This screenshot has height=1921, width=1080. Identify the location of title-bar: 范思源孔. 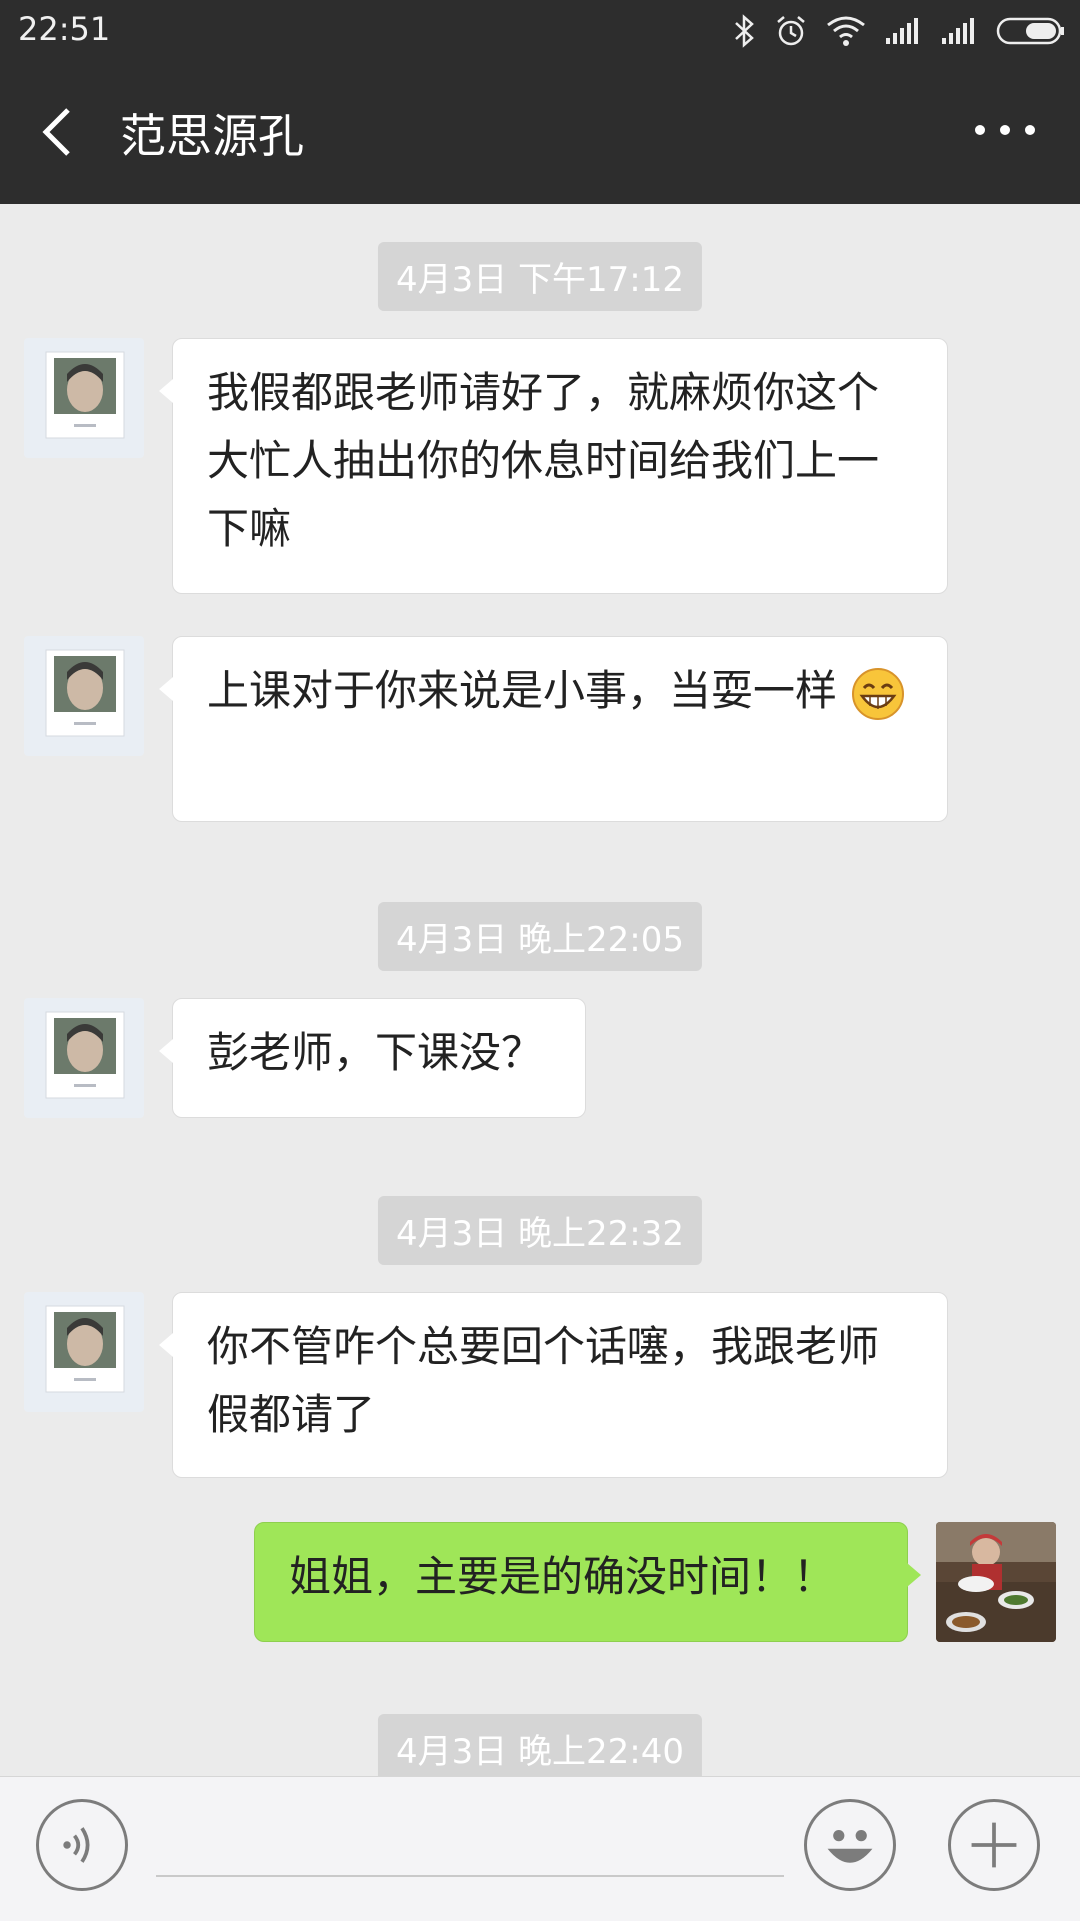
(540, 133).